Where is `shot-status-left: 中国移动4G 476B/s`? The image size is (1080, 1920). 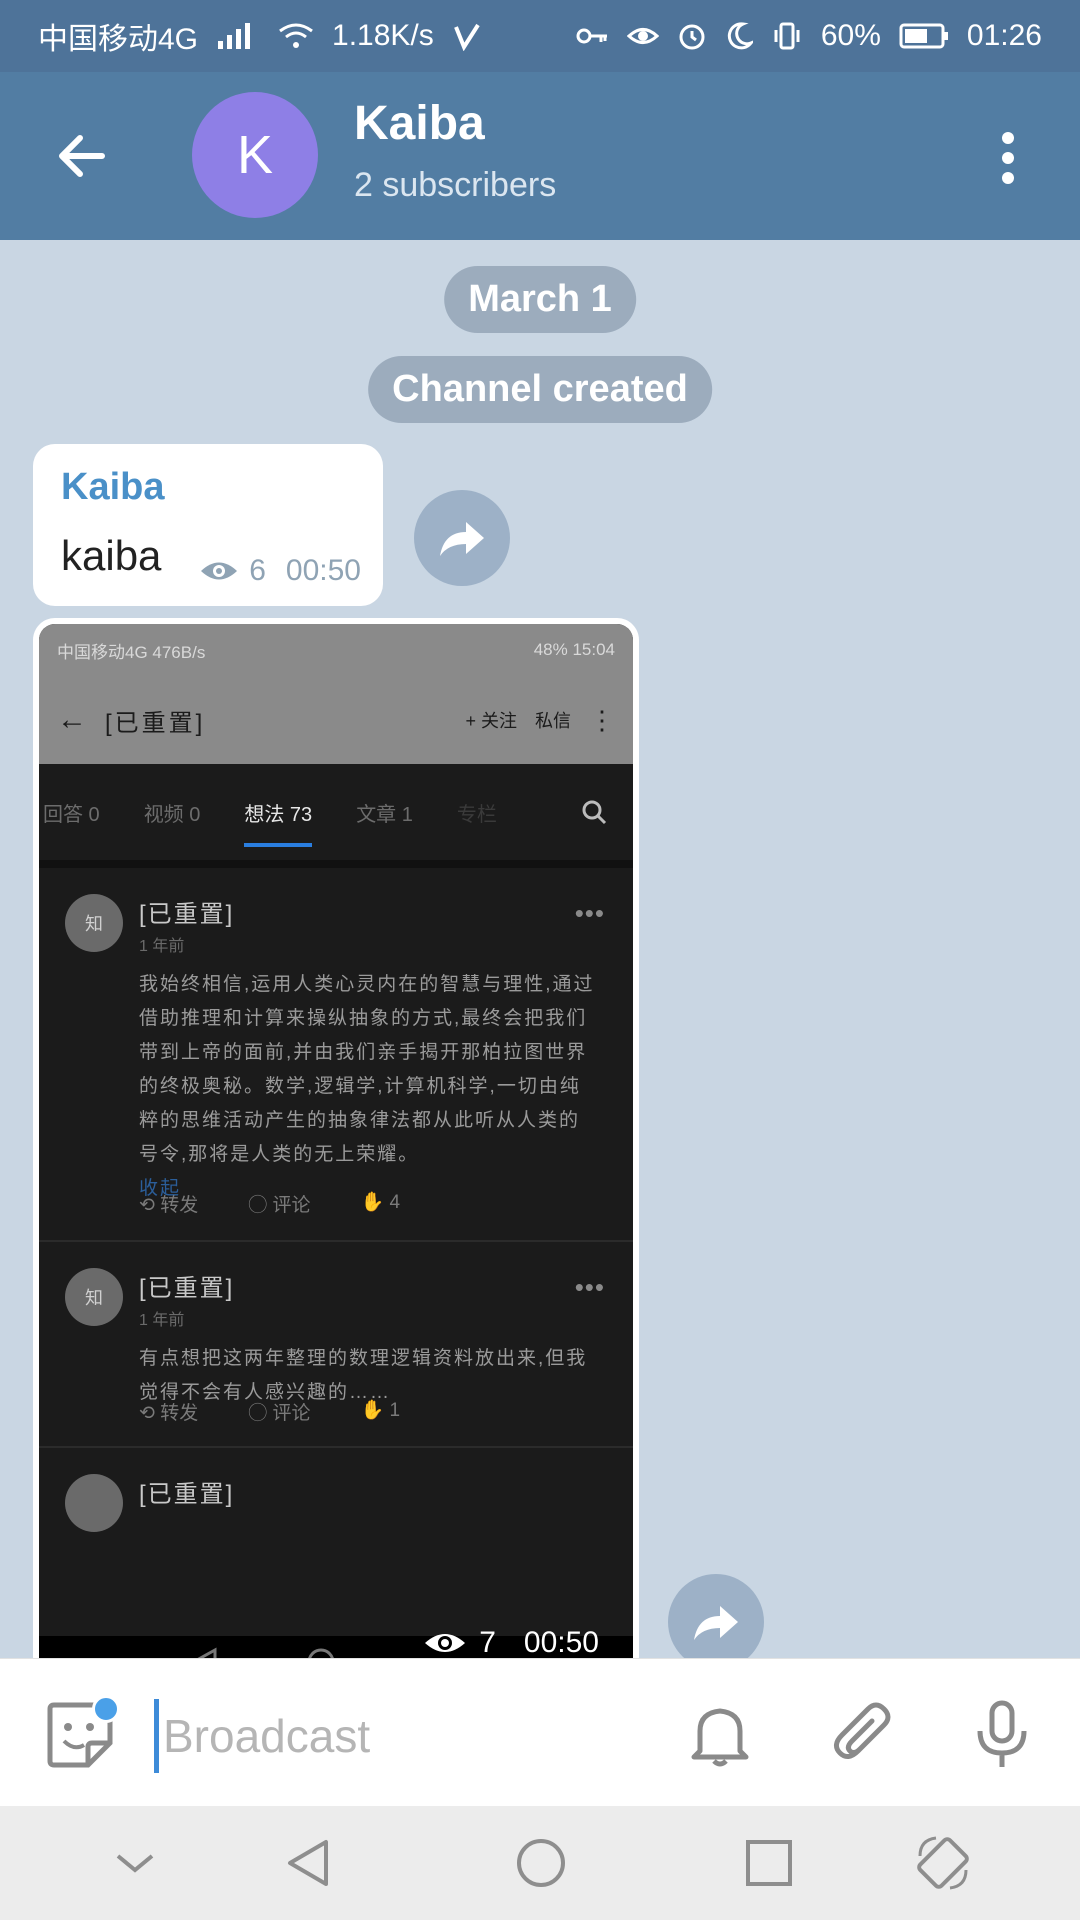 shot-status-left: 中国移动4G 476B/s is located at coordinates (131, 652).